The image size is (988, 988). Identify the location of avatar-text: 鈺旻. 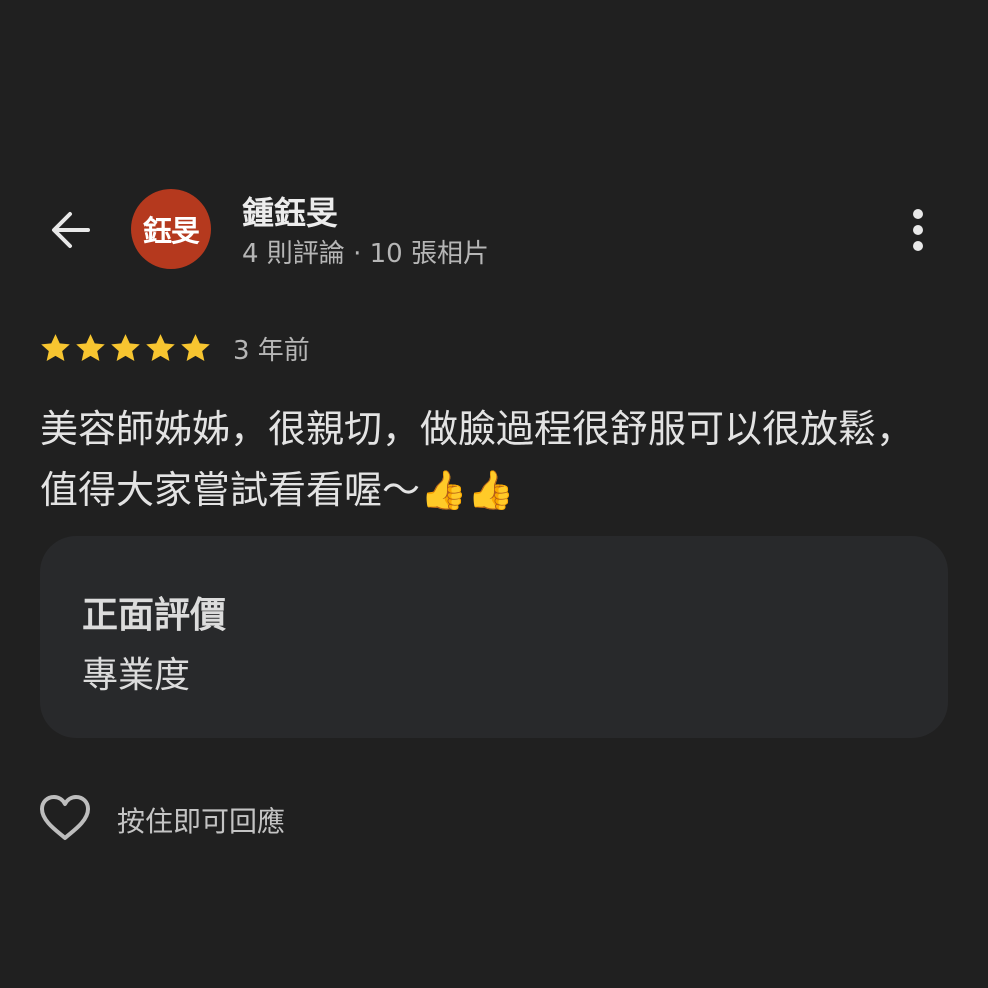
(171, 231).